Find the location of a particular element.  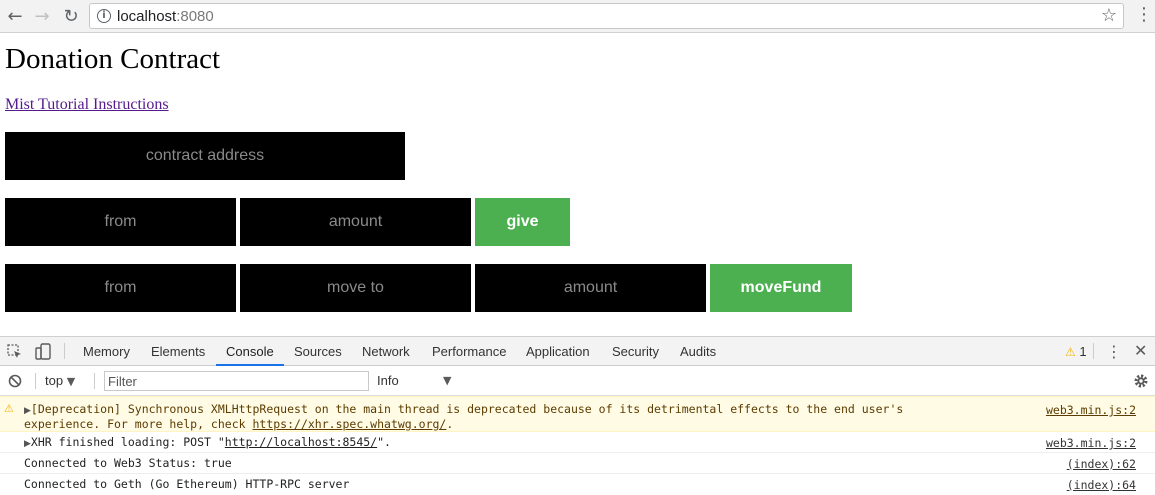

tab-application: Application is located at coordinates (558, 351).